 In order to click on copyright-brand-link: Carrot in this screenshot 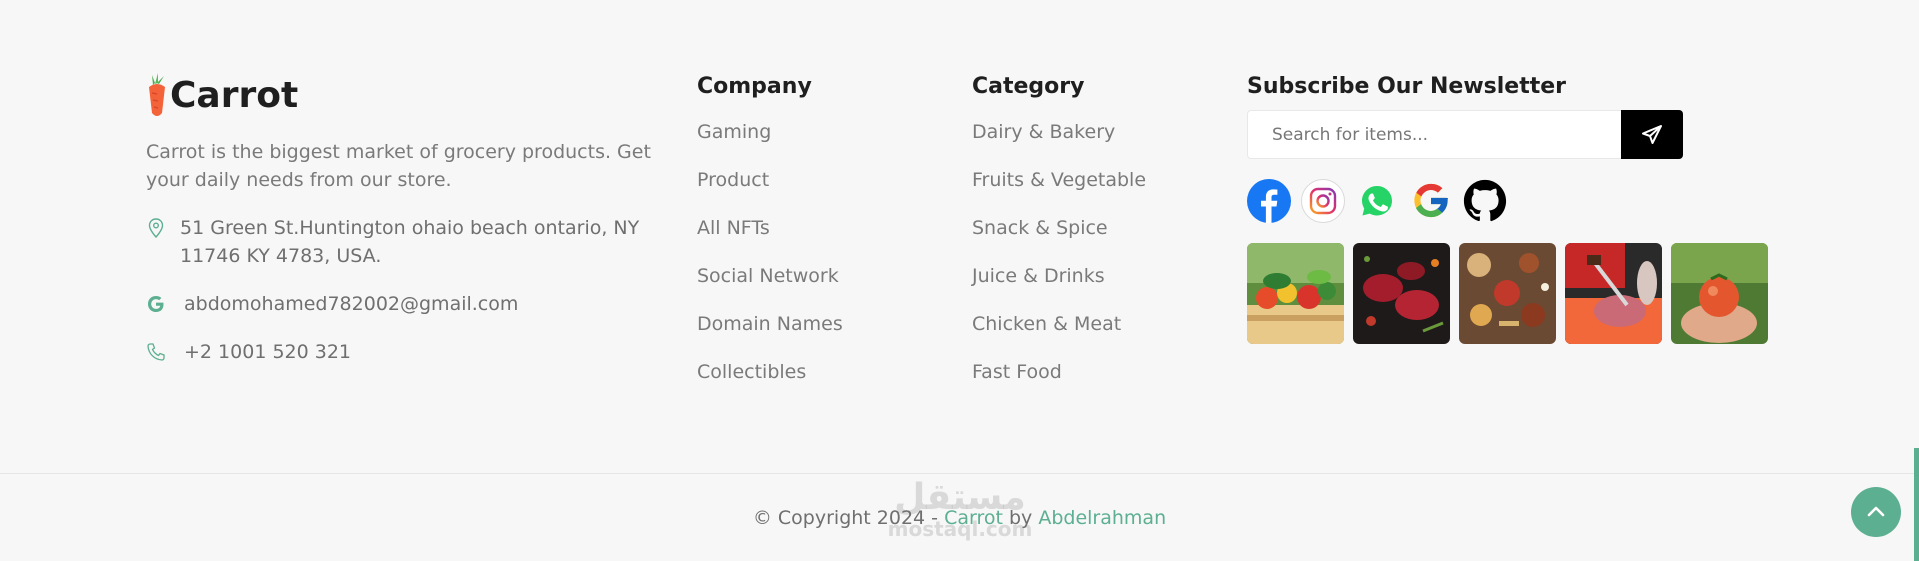, I will do `click(973, 518)`.